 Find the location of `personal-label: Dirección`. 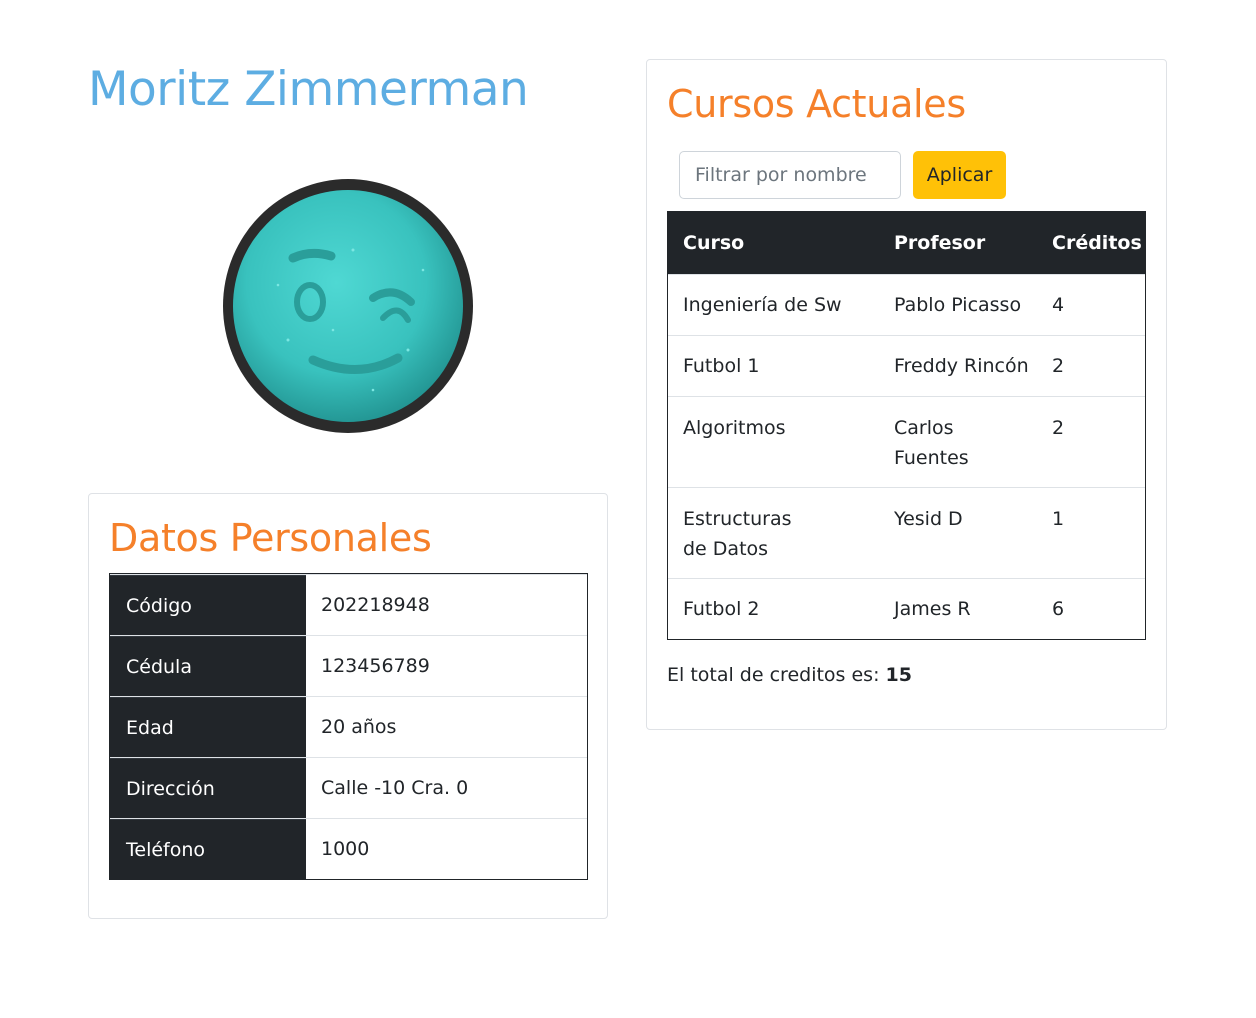

personal-label: Dirección is located at coordinates (208, 788).